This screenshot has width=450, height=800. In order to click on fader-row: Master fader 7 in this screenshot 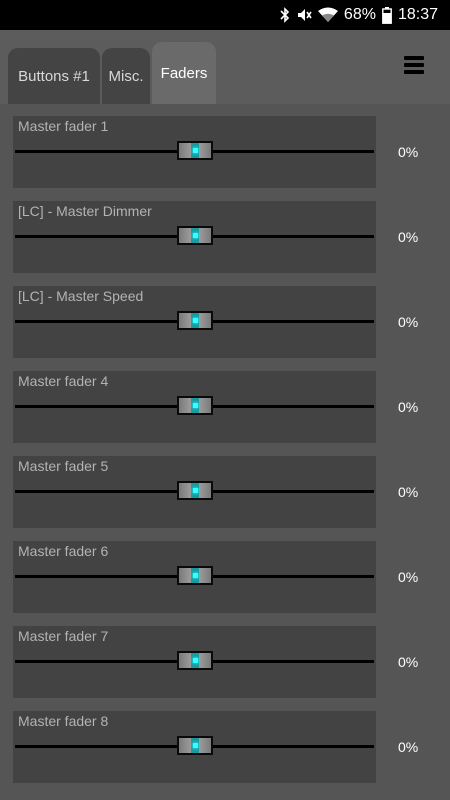, I will do `click(194, 662)`.